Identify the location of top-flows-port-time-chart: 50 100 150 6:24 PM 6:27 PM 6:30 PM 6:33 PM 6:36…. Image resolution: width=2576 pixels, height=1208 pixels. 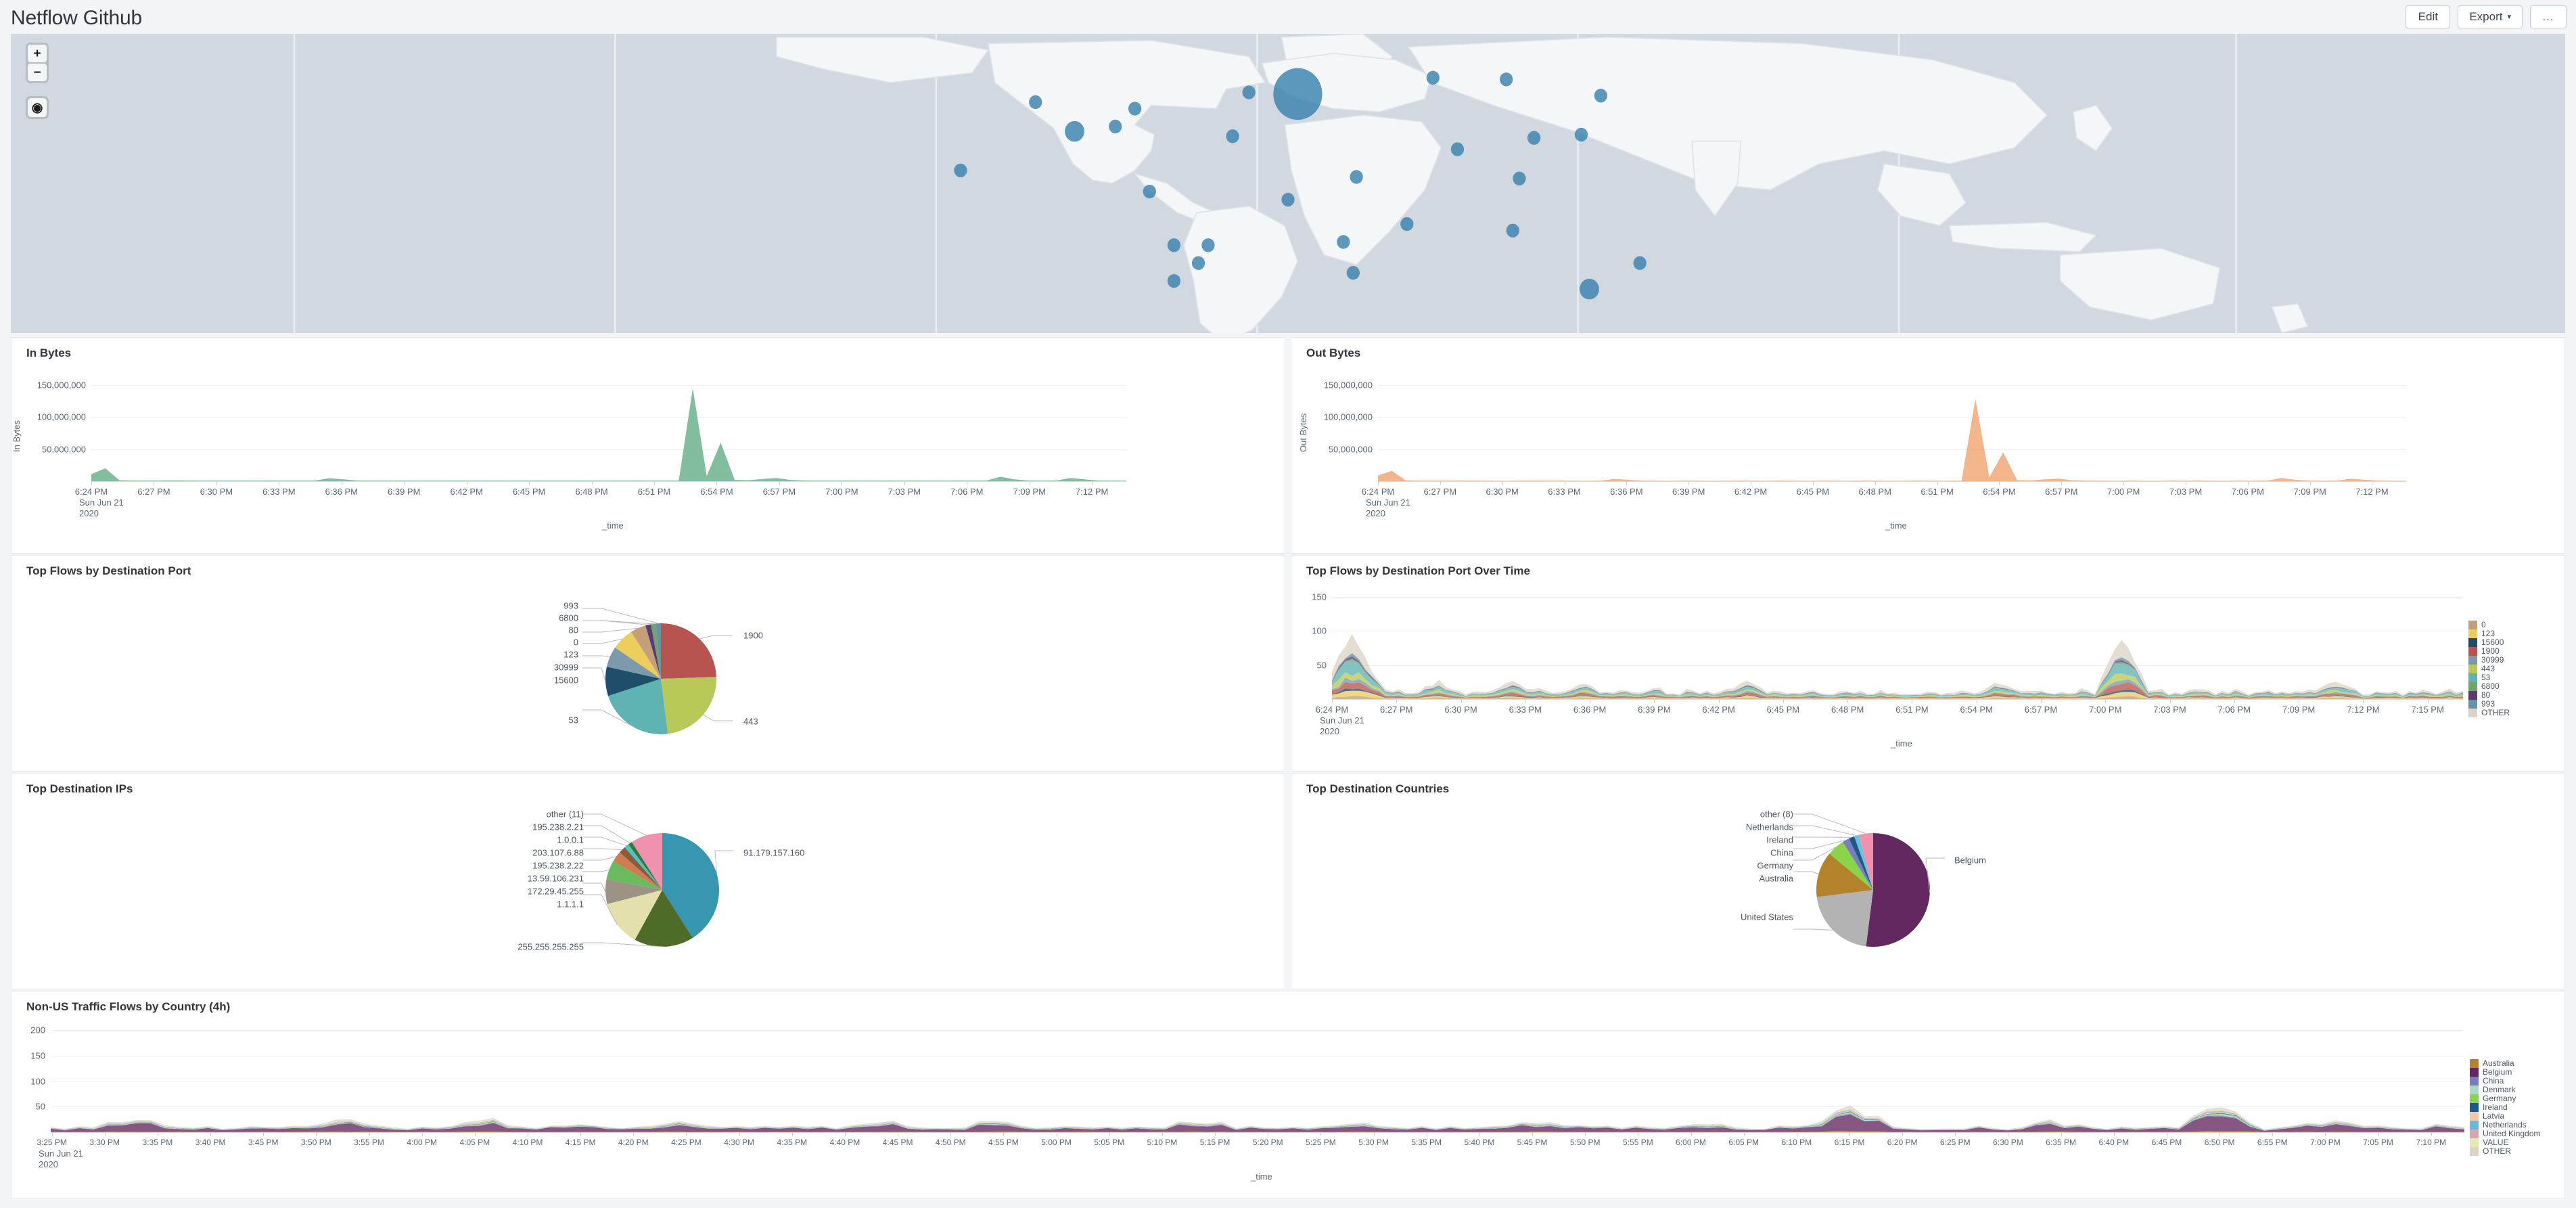
(1928, 664).